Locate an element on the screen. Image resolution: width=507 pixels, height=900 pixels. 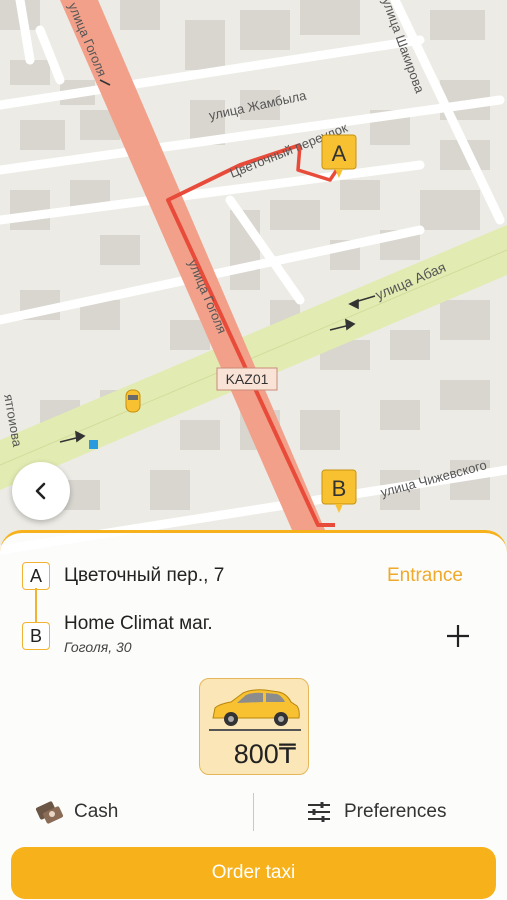
preferences-button: Preferences is located at coordinates (376, 812).